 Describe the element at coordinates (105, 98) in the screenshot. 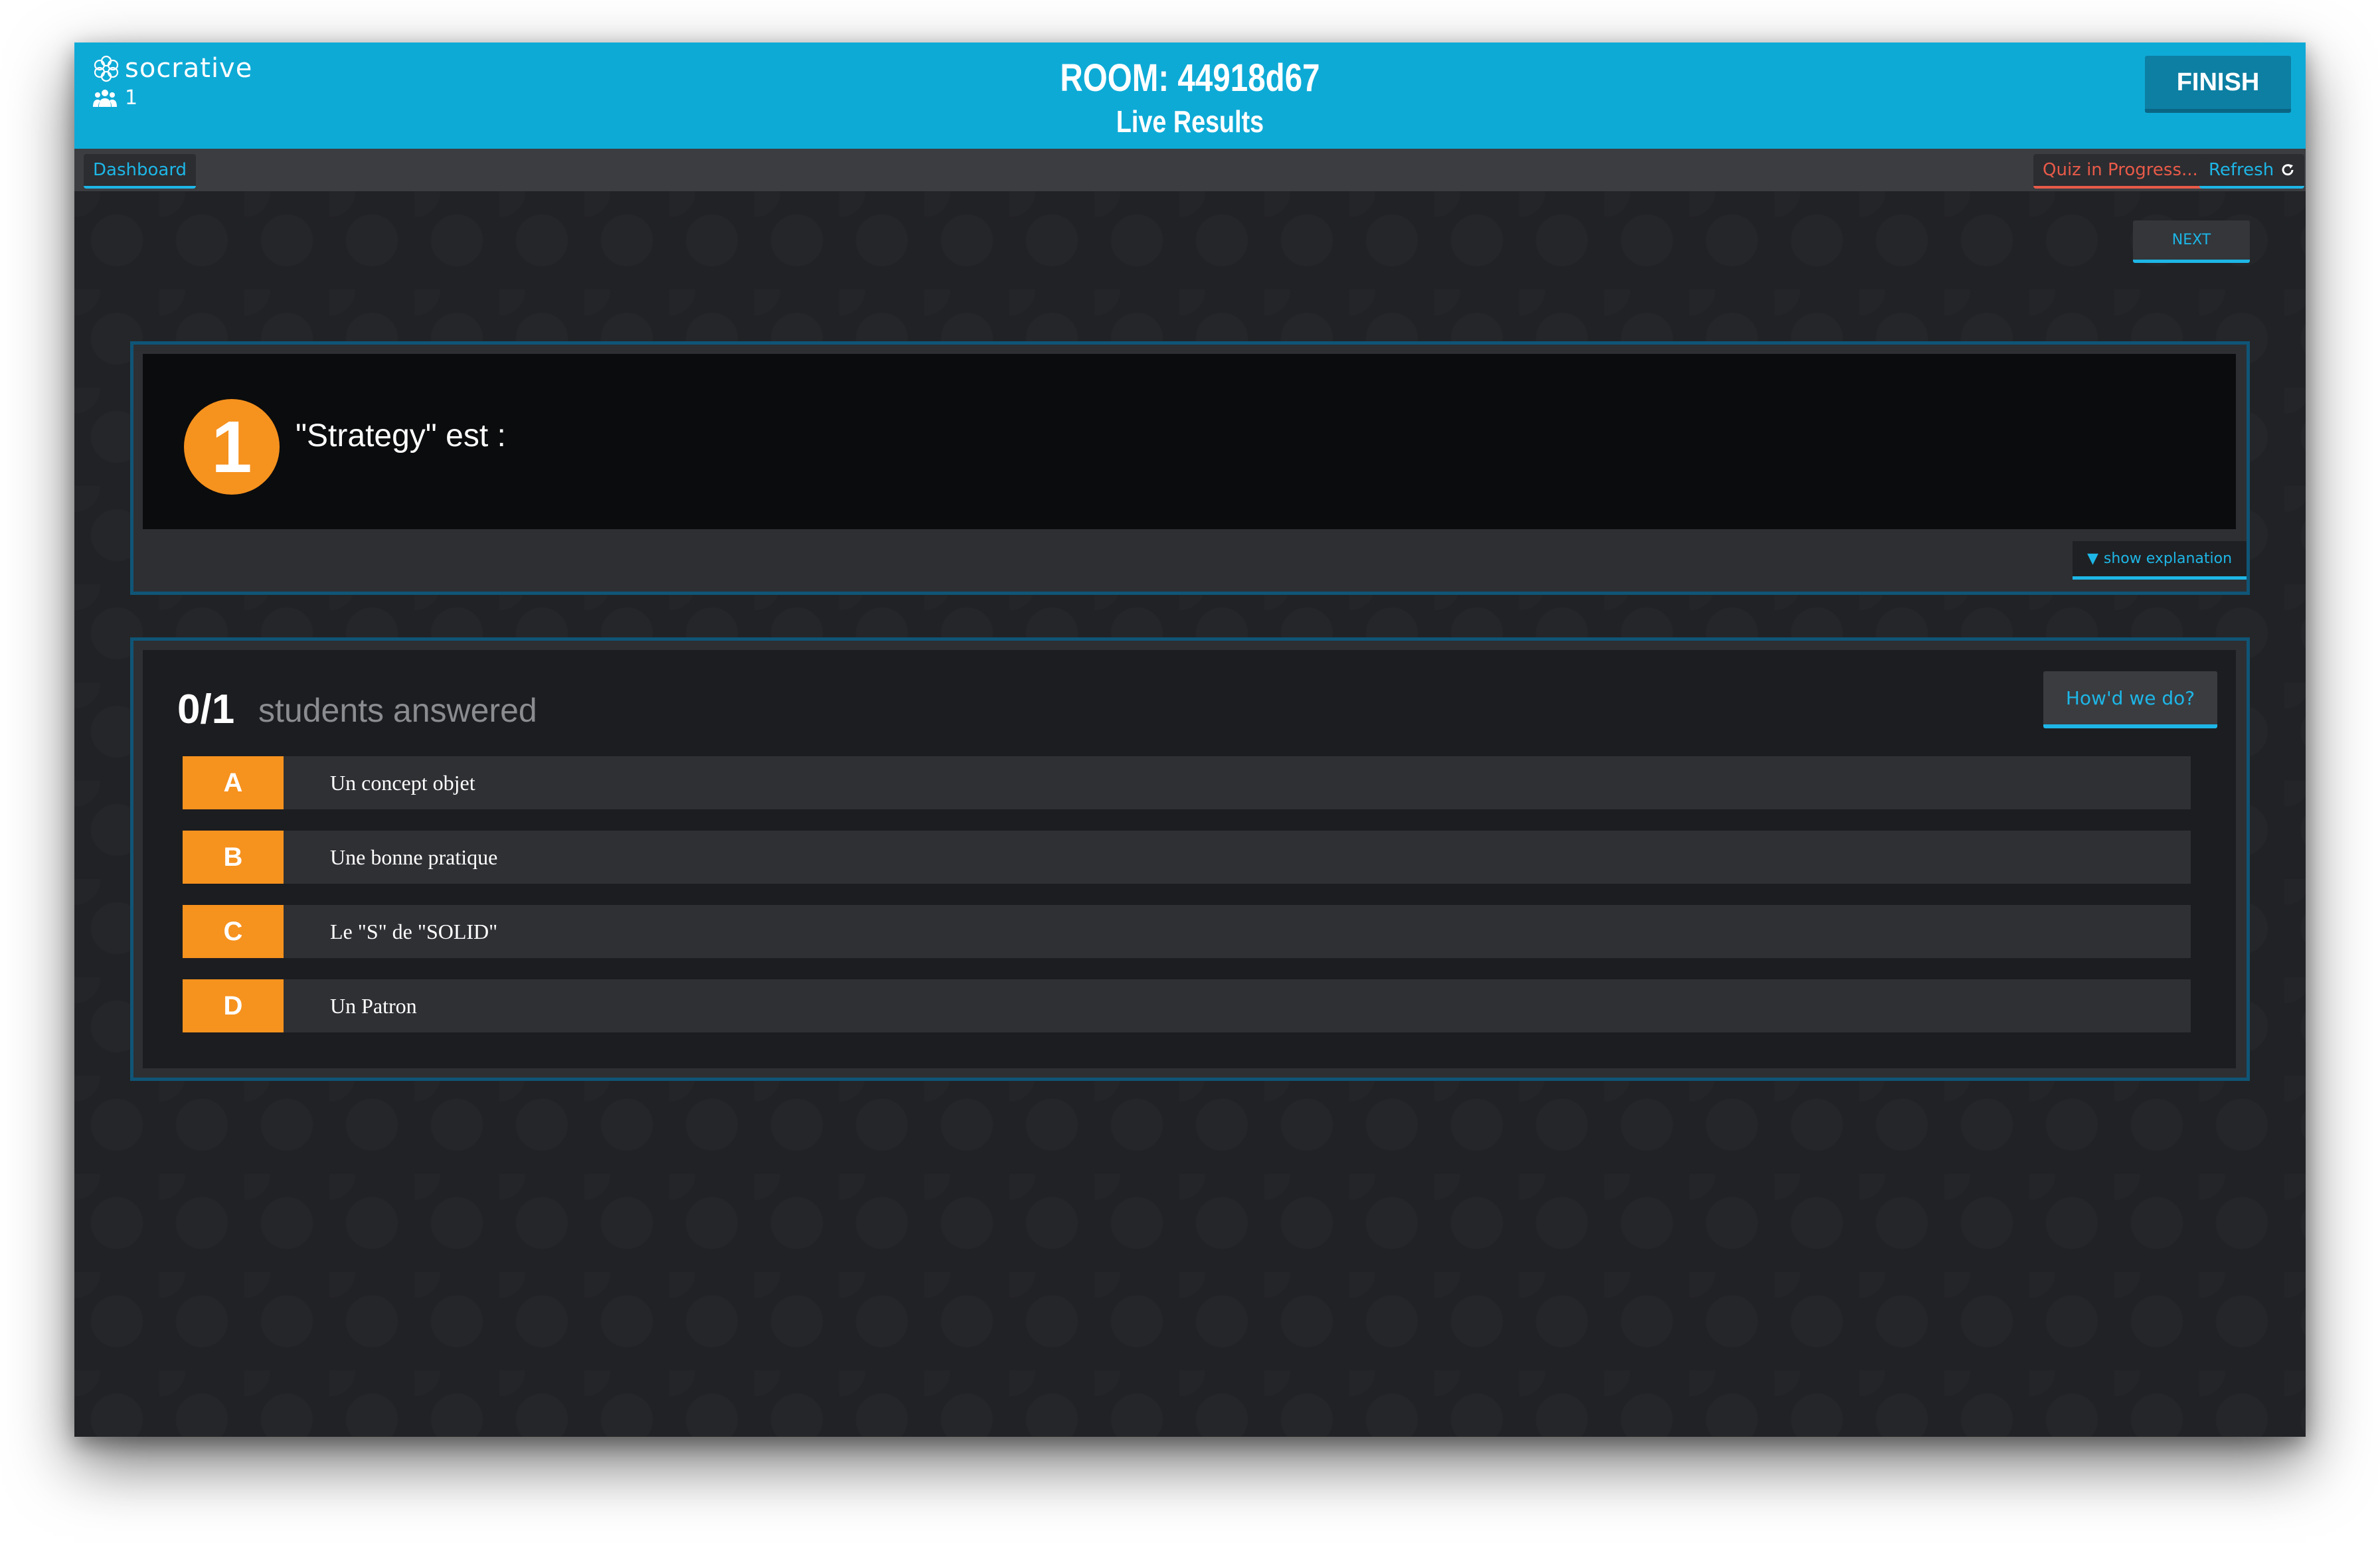

I see `people-icon` at that location.